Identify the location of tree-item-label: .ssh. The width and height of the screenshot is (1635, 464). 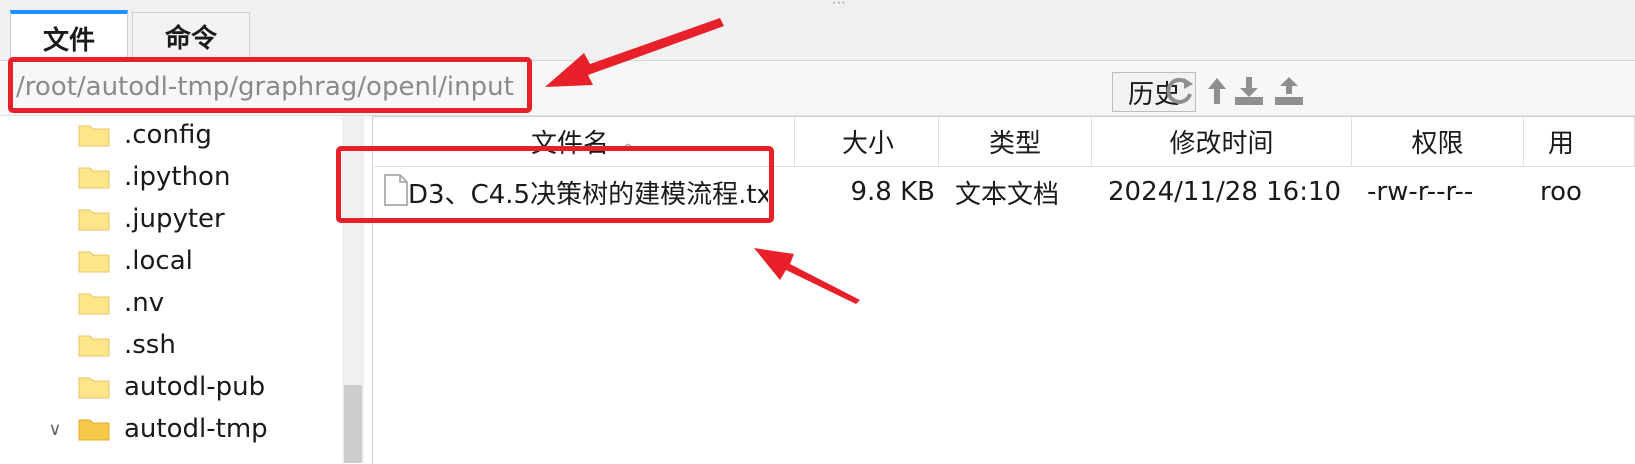
(150, 345).